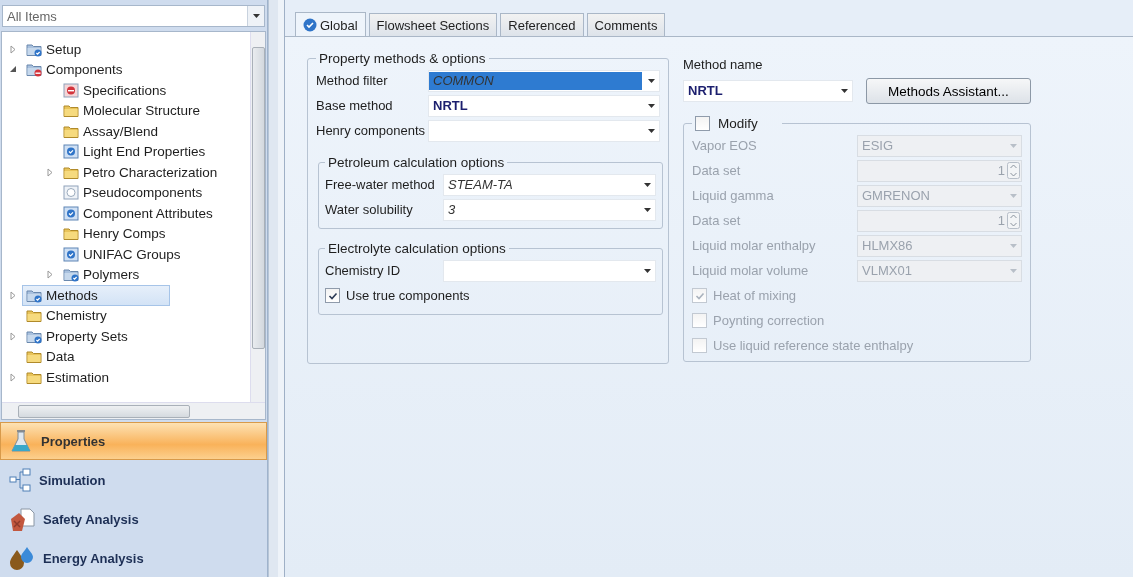 The image size is (1133, 577). I want to click on field-label: Free-water method, so click(380, 184).